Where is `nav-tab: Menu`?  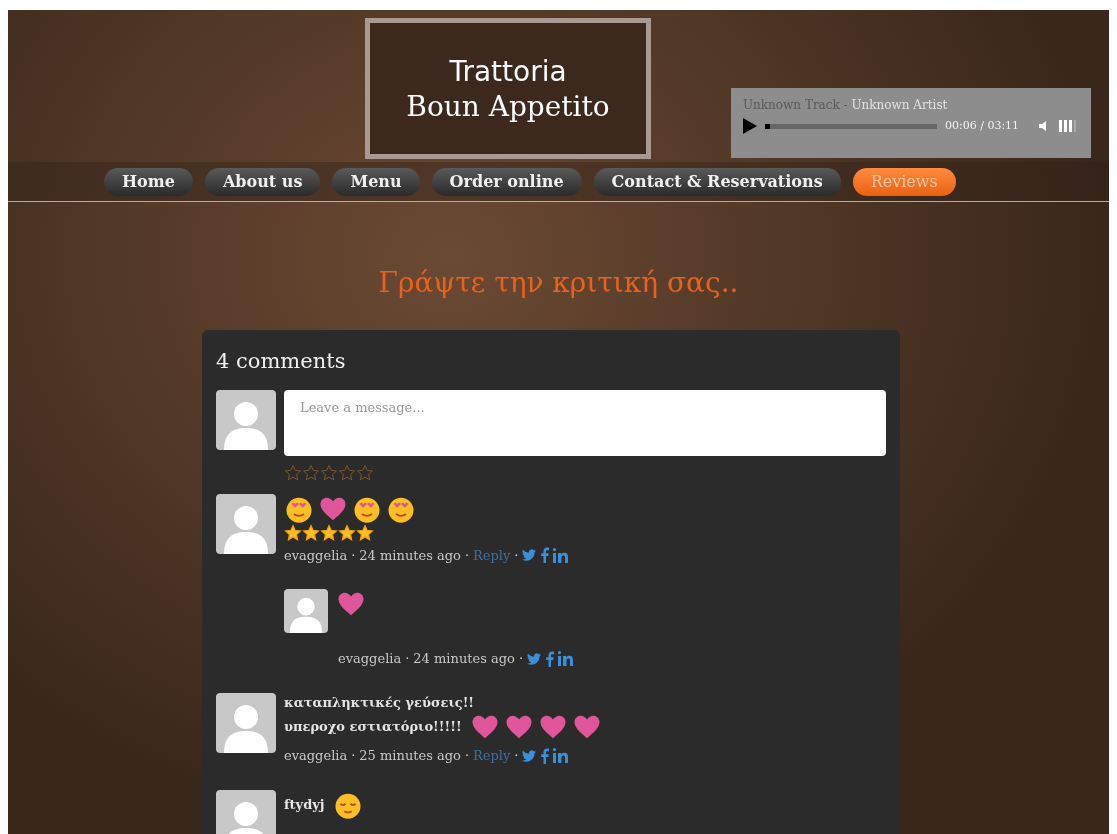
nav-tab: Menu is located at coordinates (376, 181).